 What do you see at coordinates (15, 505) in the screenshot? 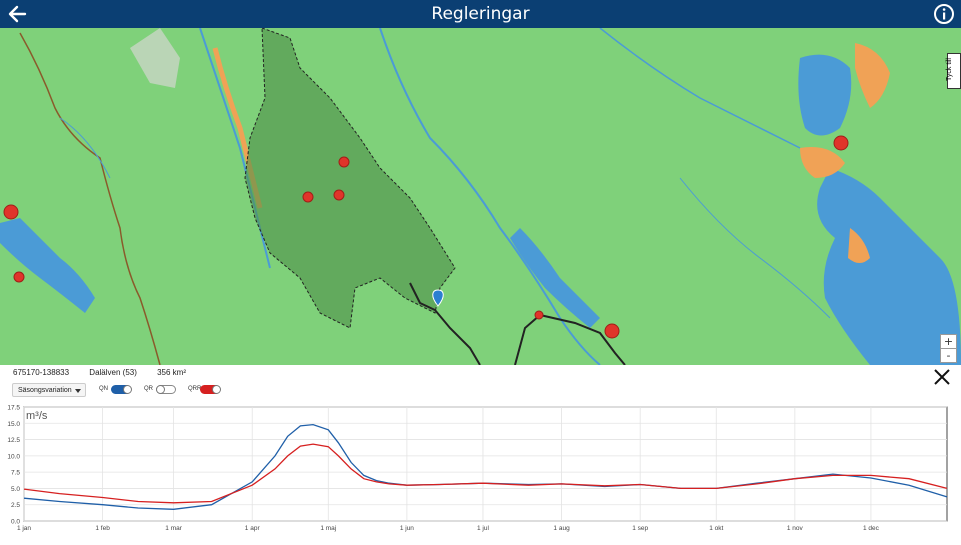
I see `y-tick-label: 2.5` at bounding box center [15, 505].